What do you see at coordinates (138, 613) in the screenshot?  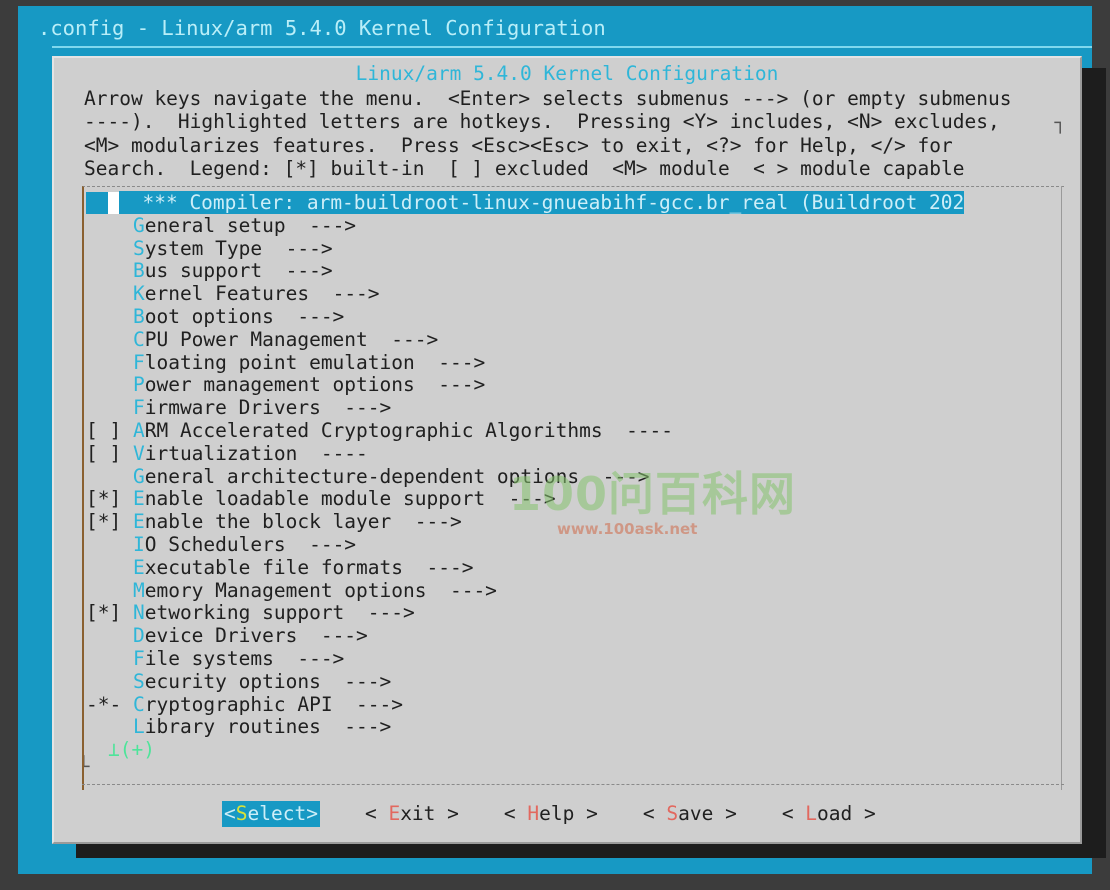 I see `menu-item-hotkey: N` at bounding box center [138, 613].